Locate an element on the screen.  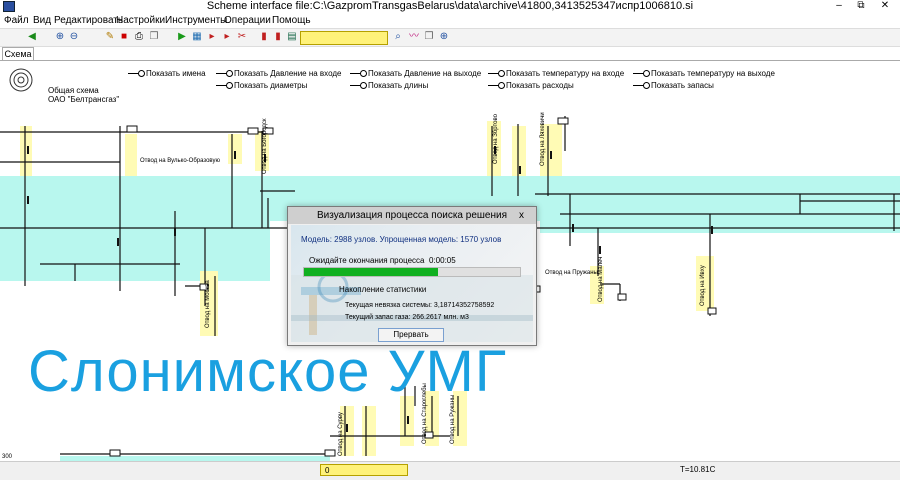
pencil-icon: ✎ is located at coordinates (110, 37).